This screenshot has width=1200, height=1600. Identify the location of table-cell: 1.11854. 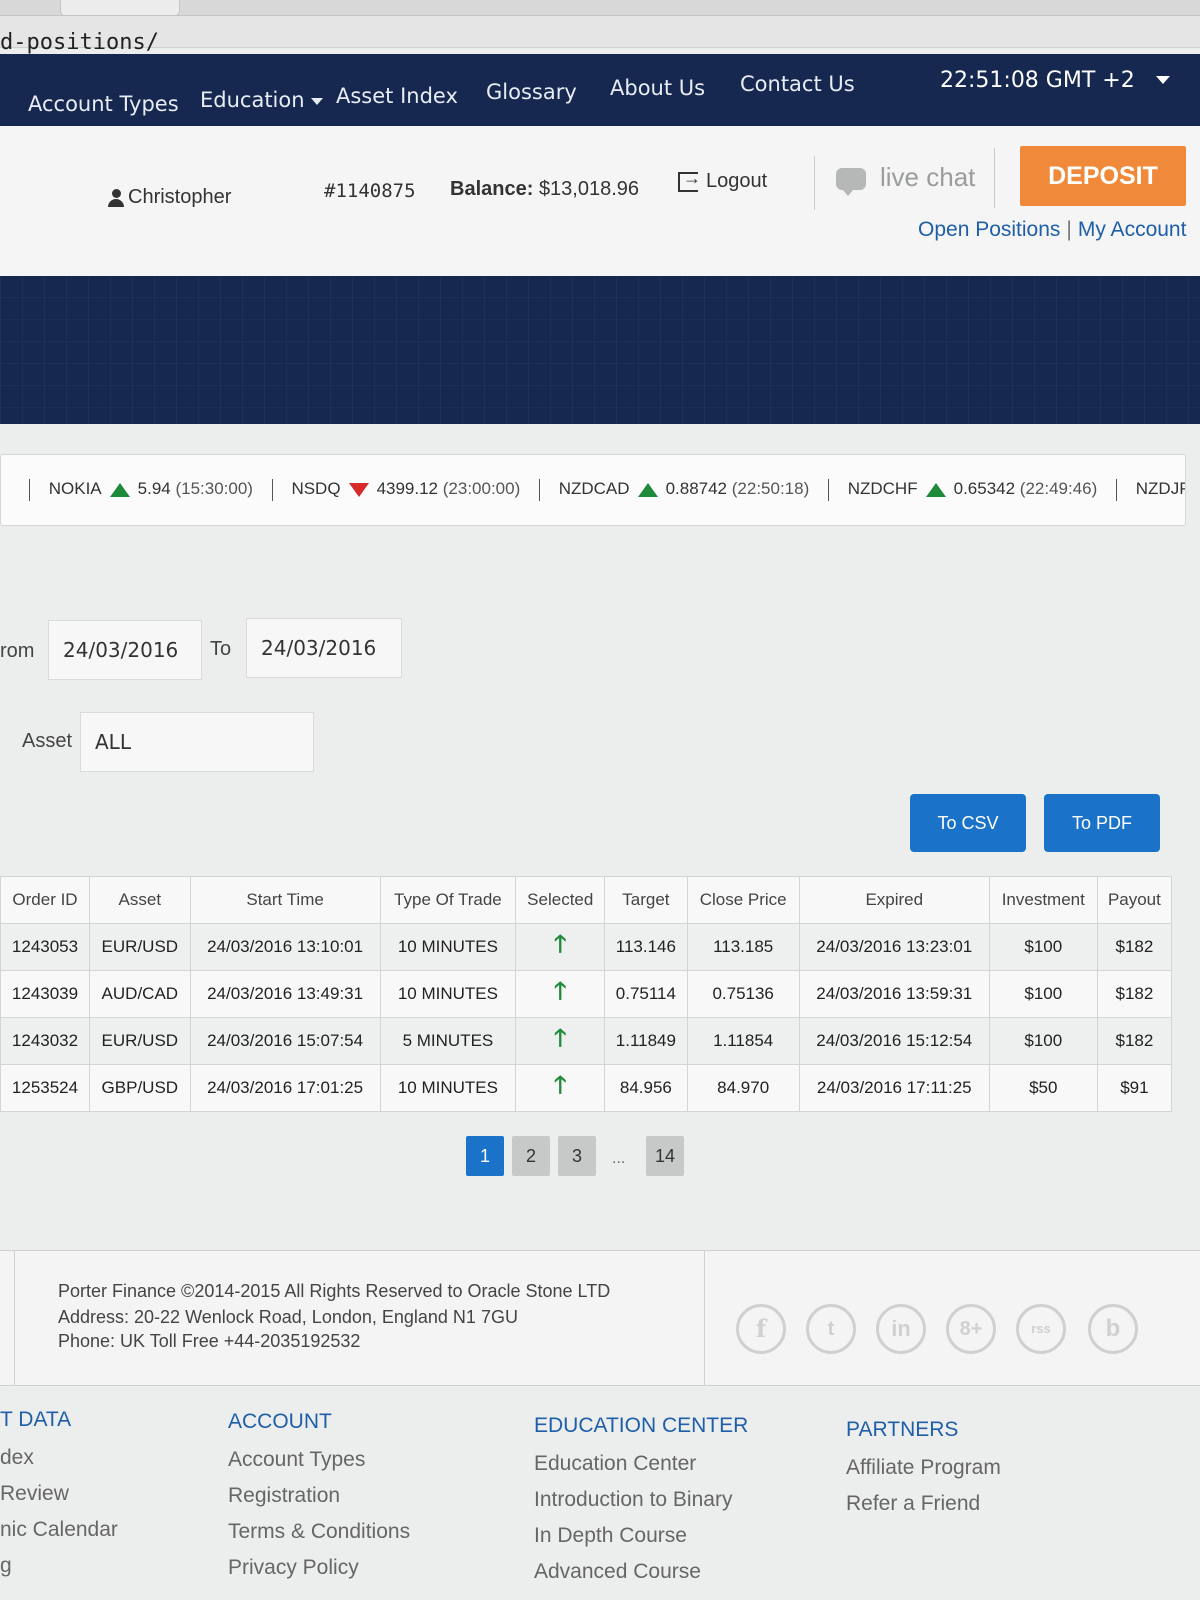
(743, 1041).